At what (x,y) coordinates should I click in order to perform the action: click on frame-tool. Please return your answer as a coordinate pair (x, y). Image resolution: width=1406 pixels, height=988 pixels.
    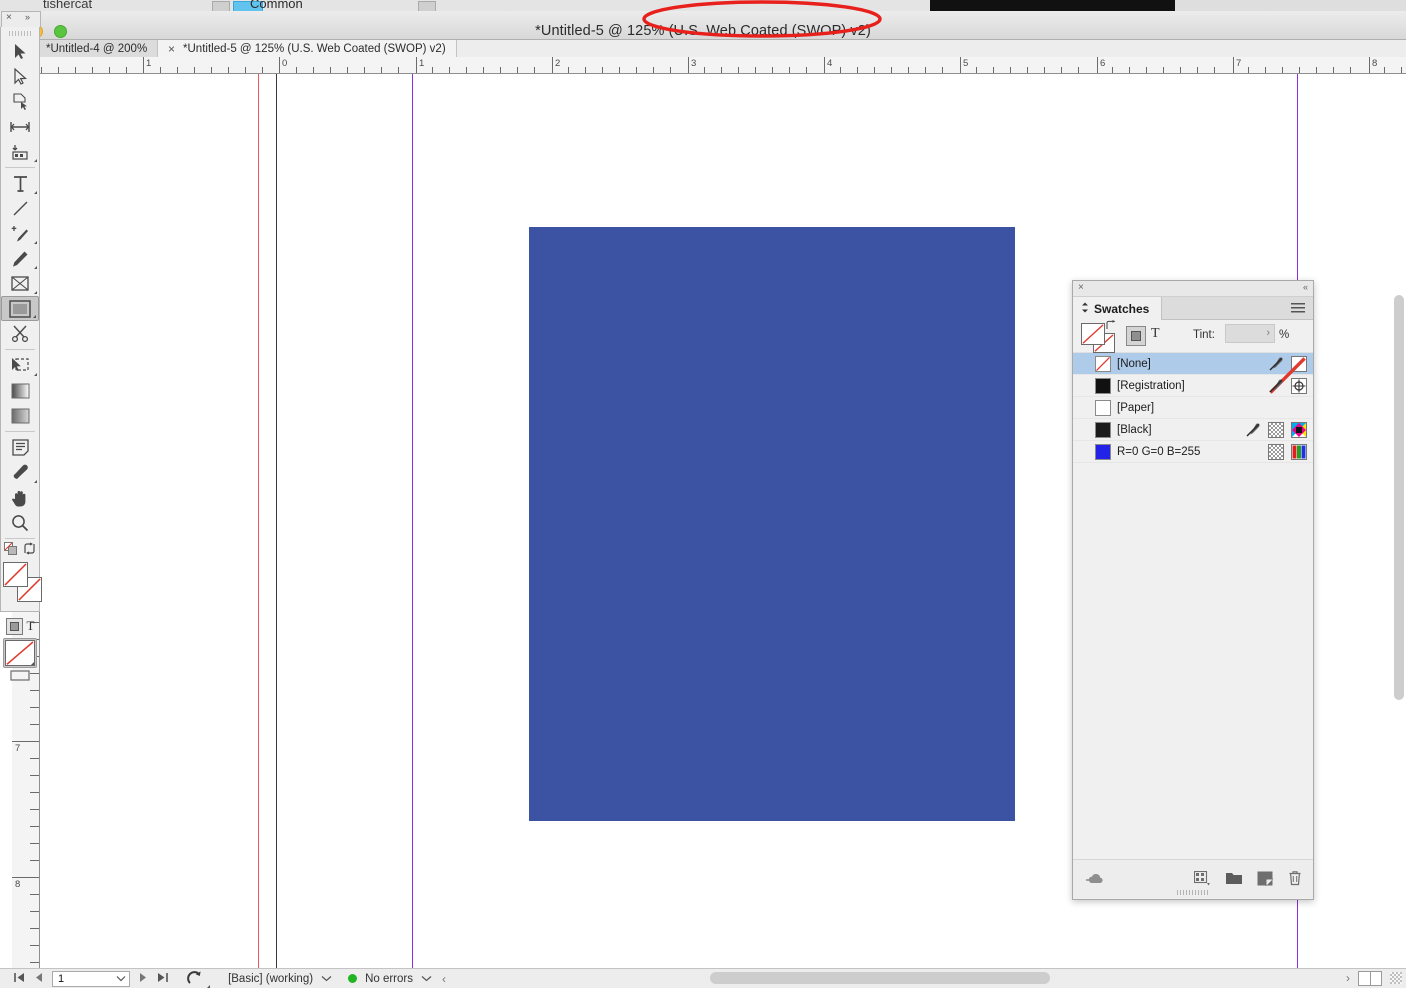
    Looking at the image, I should click on (20, 283).